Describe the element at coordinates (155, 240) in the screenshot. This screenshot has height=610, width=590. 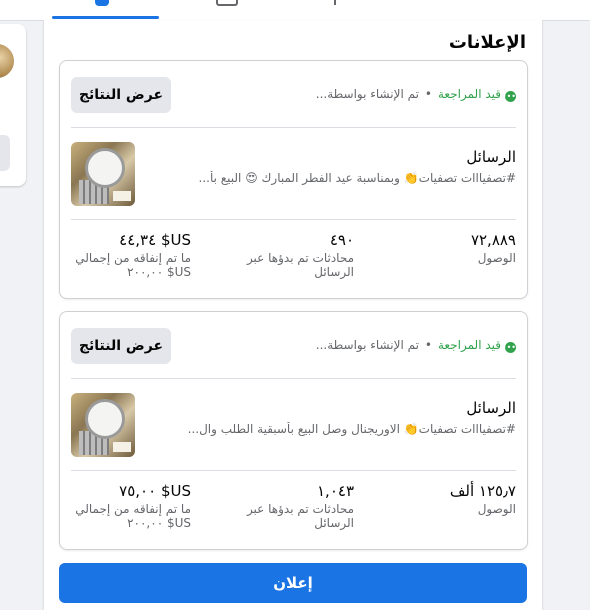
I see `spent-value: US$ ٤٤,٣٤` at that location.